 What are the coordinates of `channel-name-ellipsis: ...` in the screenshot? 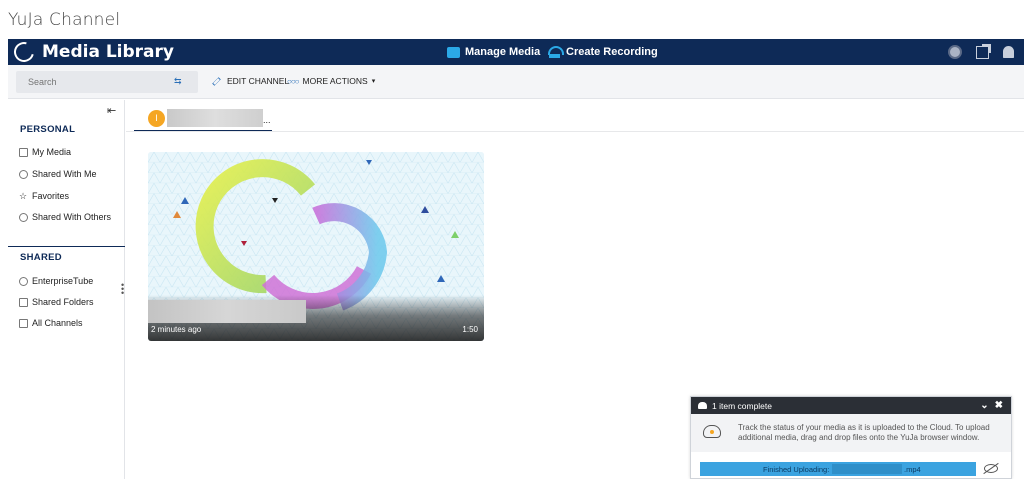 It's located at (267, 120).